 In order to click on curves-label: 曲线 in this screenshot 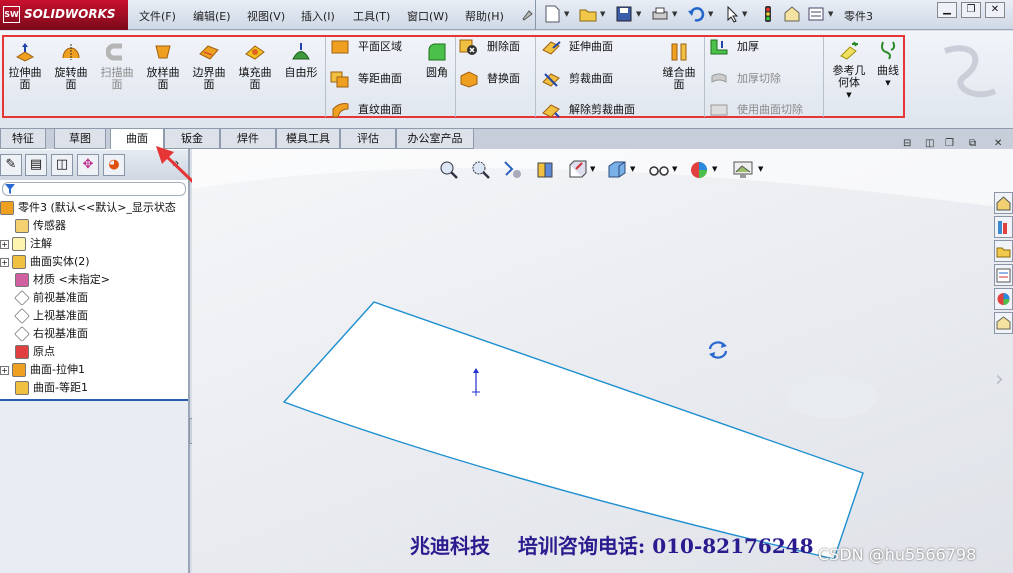, I will do `click(888, 70)`.